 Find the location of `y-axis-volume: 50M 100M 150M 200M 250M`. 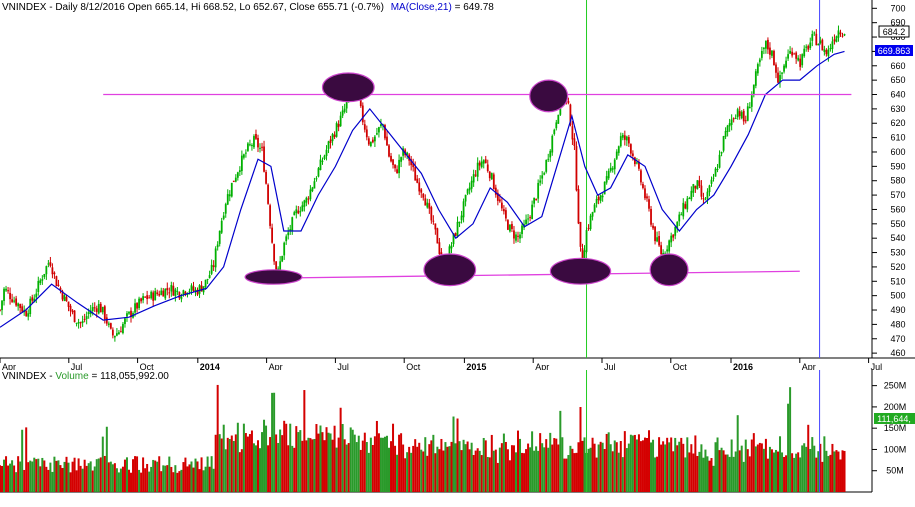

y-axis-volume: 50M 100M 150M 200M 250M is located at coordinates (889, 428).